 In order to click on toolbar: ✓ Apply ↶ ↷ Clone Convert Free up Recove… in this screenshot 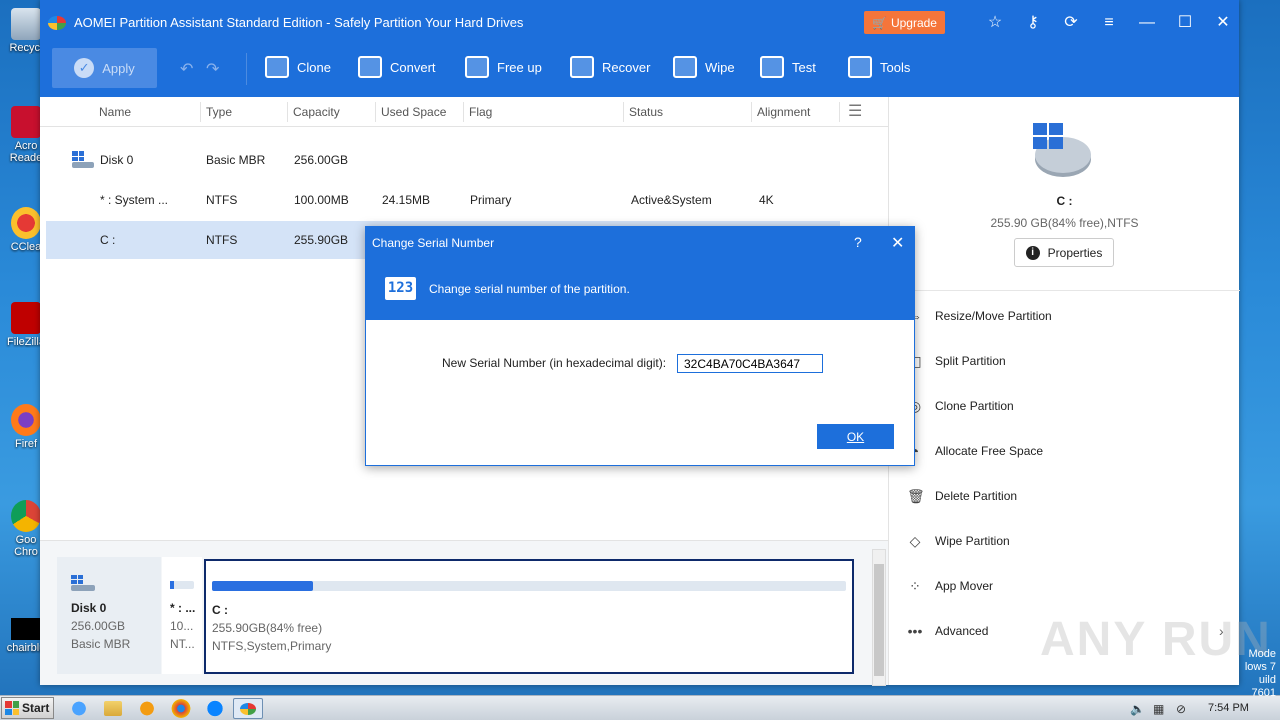, I will do `click(639, 71)`.